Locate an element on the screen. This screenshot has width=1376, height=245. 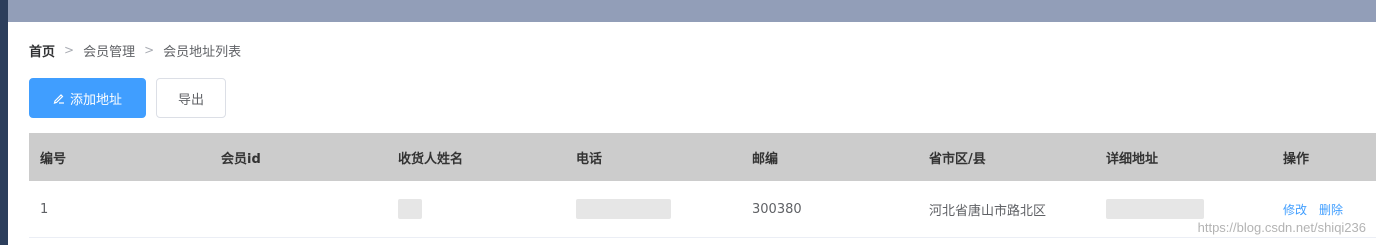
edit-link: 修改 is located at coordinates (1295, 210).